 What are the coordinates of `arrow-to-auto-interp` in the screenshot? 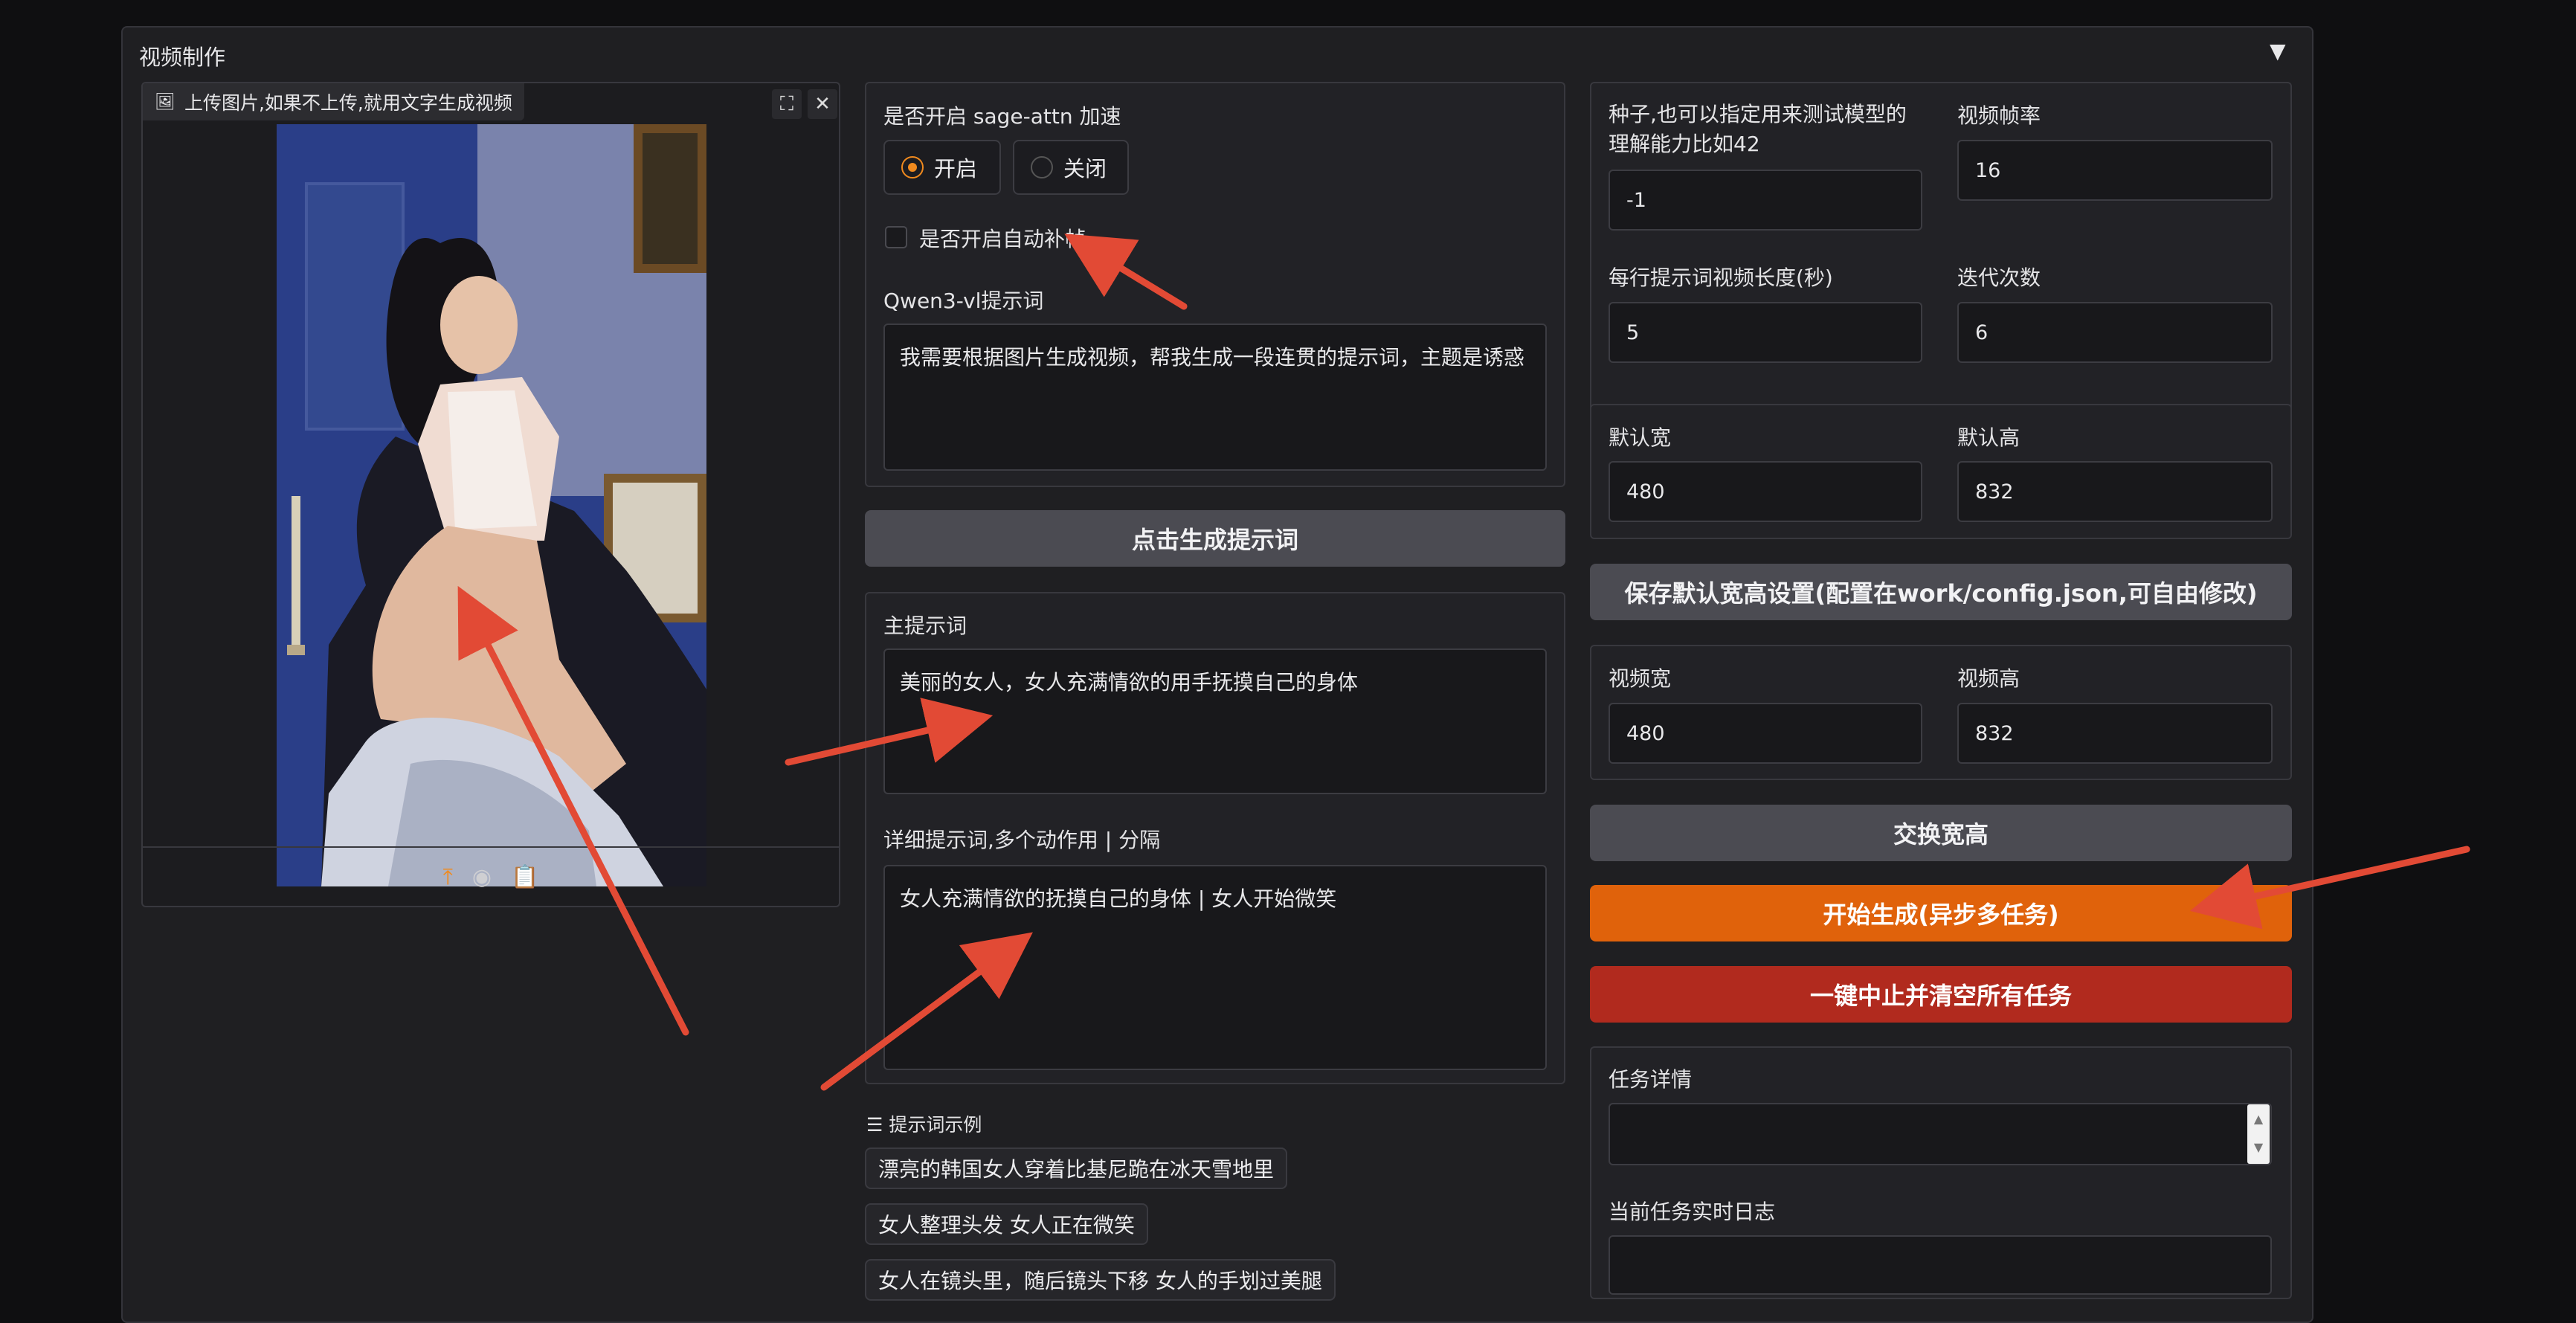 It's located at (1126, 272).